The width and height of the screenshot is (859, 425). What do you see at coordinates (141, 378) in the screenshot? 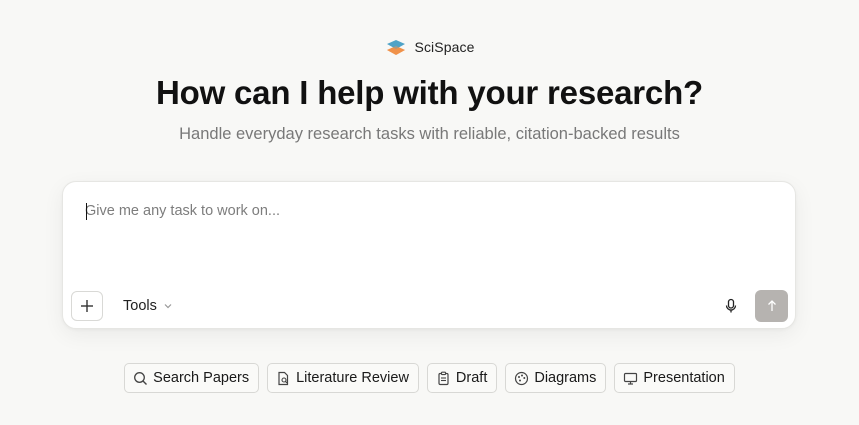
I see `search-icon` at bounding box center [141, 378].